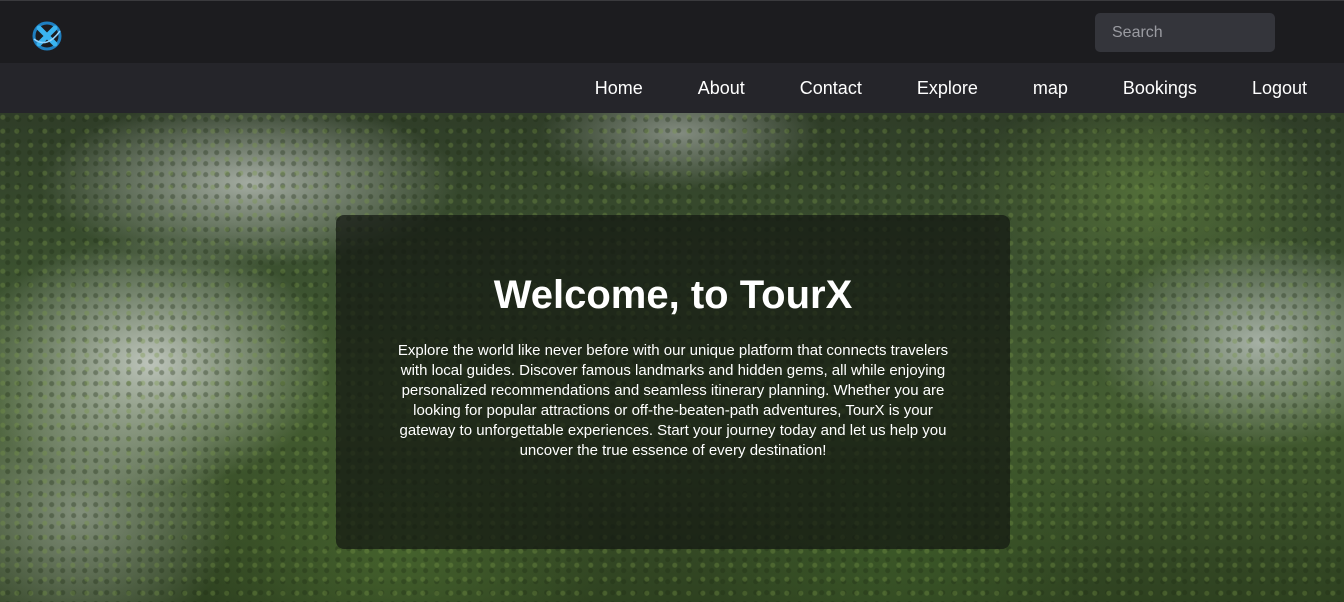 The image size is (1344, 602). Describe the element at coordinates (1050, 88) in the screenshot. I see `nav-item-map: map` at that location.